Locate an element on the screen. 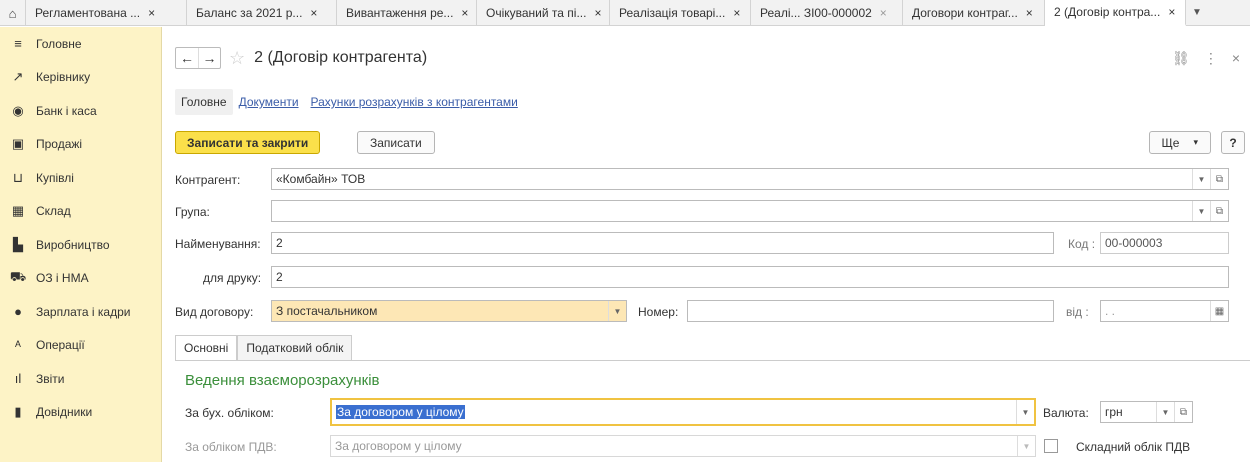  more-button: Ще ▾ is located at coordinates (1179, 142).